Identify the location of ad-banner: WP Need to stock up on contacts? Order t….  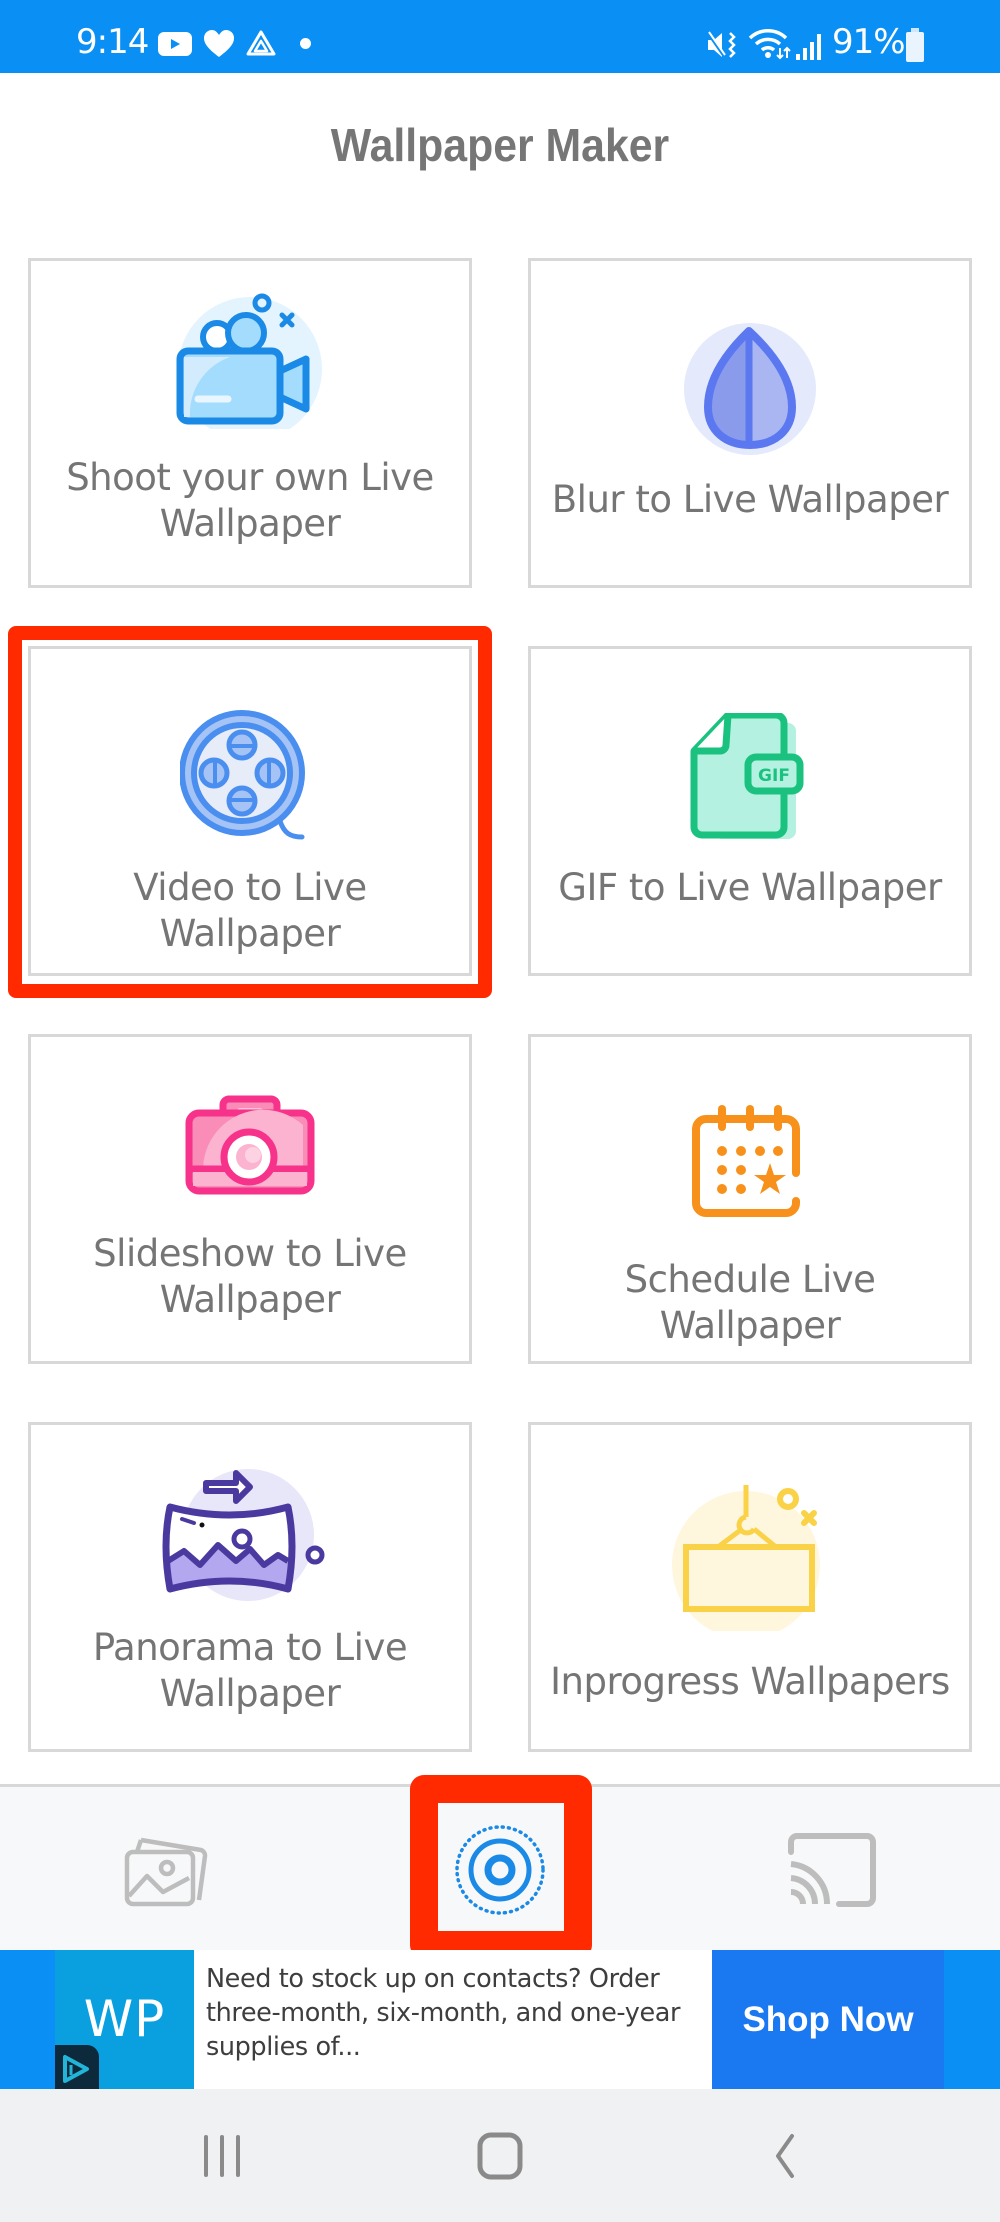
(500, 2019).